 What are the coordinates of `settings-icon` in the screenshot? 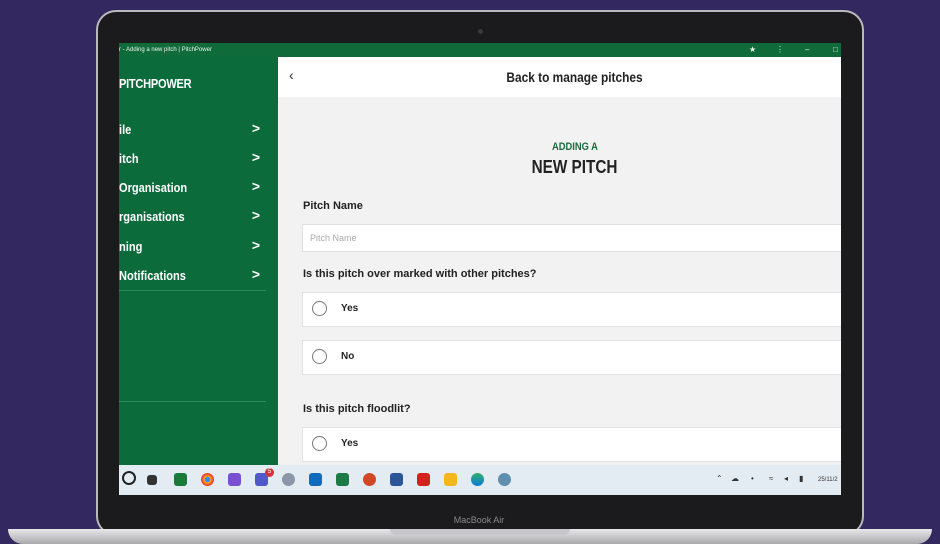 It's located at (288, 479).